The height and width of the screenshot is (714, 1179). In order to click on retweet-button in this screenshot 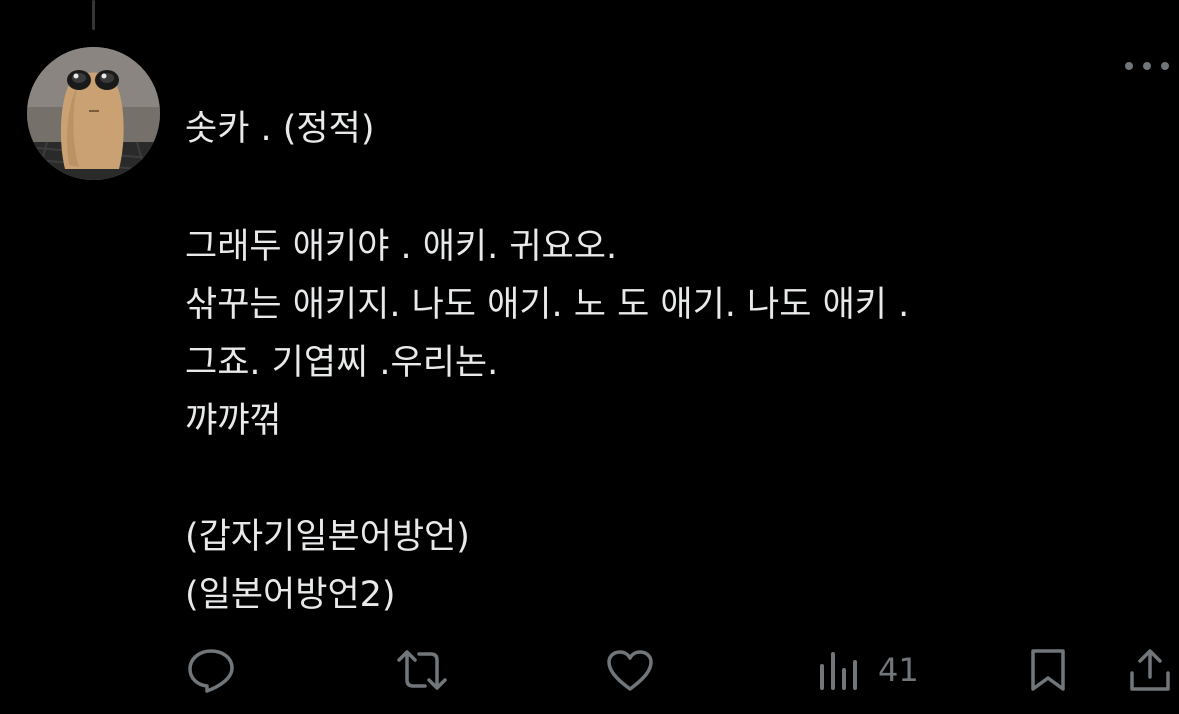, I will do `click(422, 670)`.